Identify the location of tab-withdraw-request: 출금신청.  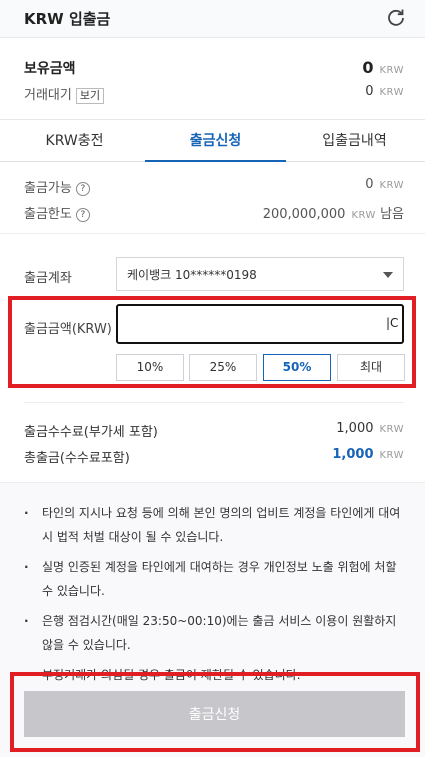
(215, 141).